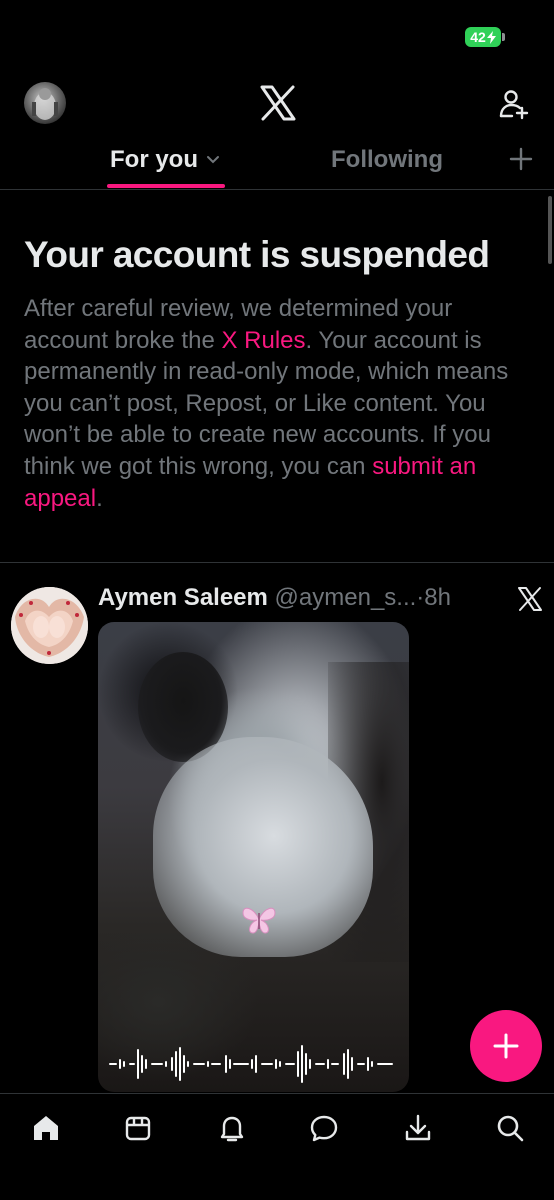  I want to click on battery-level: 42, so click(483, 37).